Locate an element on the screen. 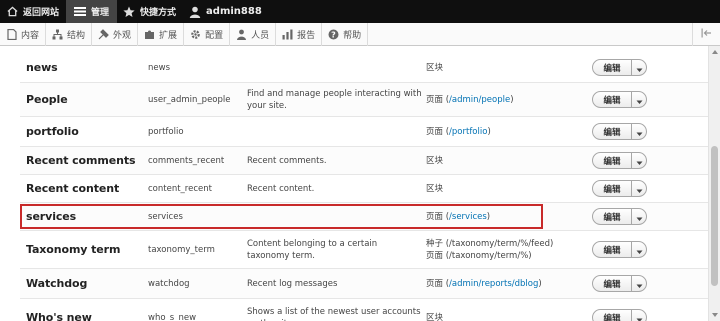 The image size is (720, 321). user-icon is located at coordinates (195, 12).